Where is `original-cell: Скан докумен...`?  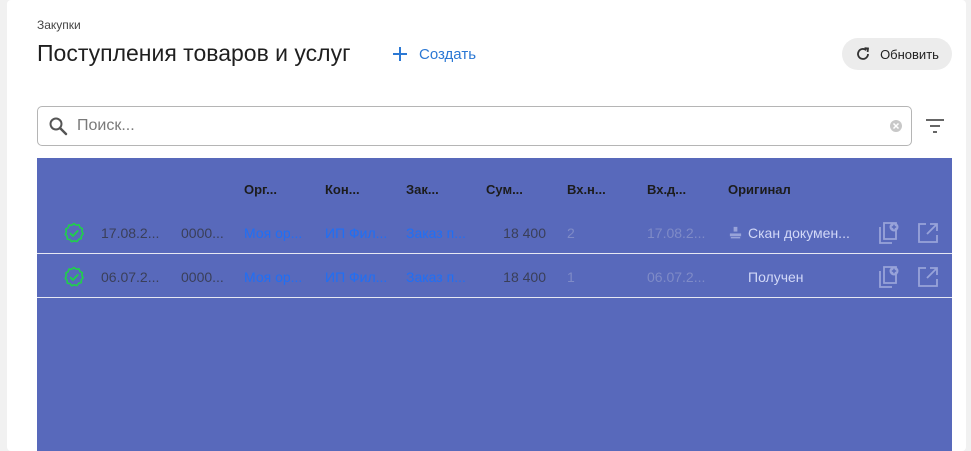 original-cell: Скан докумен... is located at coordinates (803, 232).